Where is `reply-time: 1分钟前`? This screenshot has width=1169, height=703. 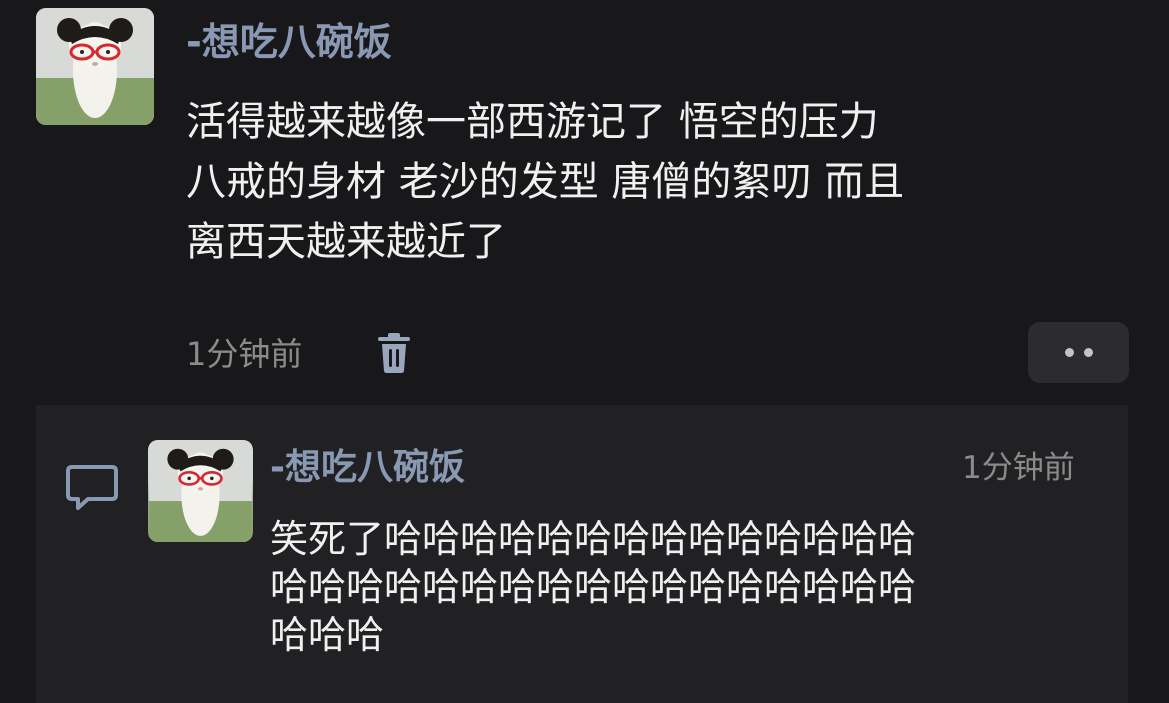 reply-time: 1分钟前 is located at coordinates (1018, 468).